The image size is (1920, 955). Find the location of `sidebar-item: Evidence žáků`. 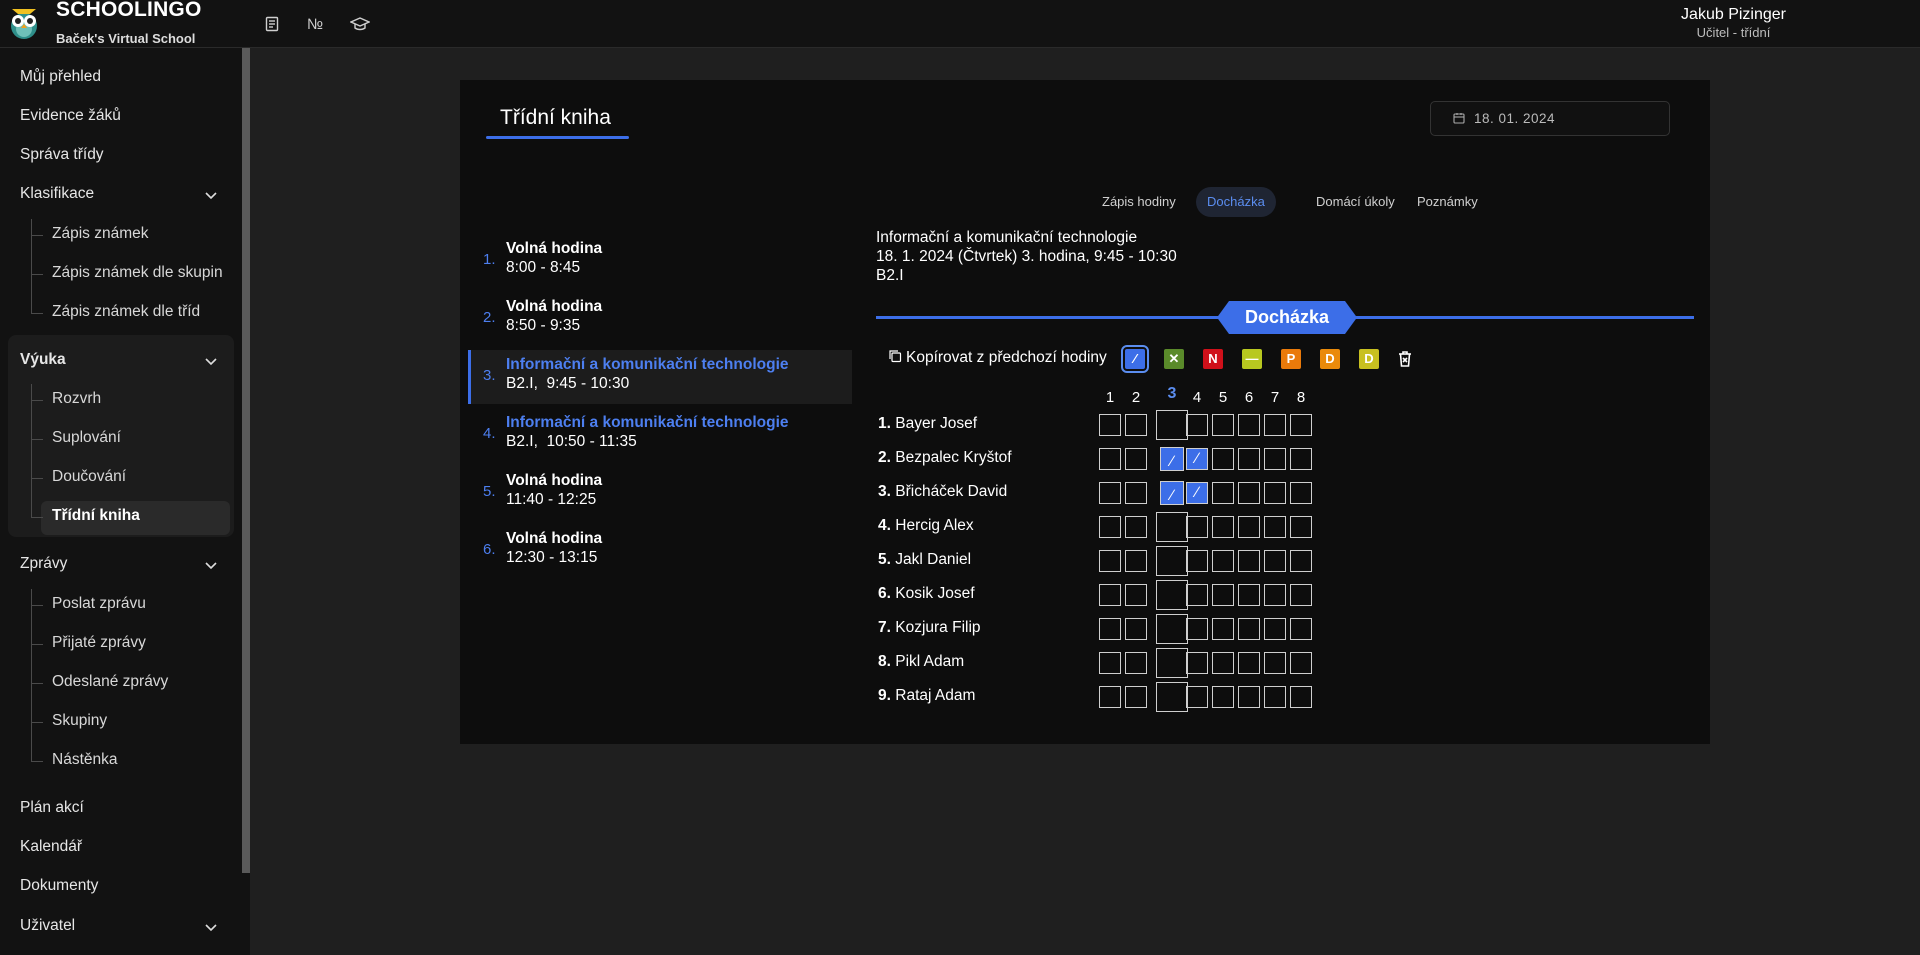

sidebar-item: Evidence žáků is located at coordinates (70, 116).